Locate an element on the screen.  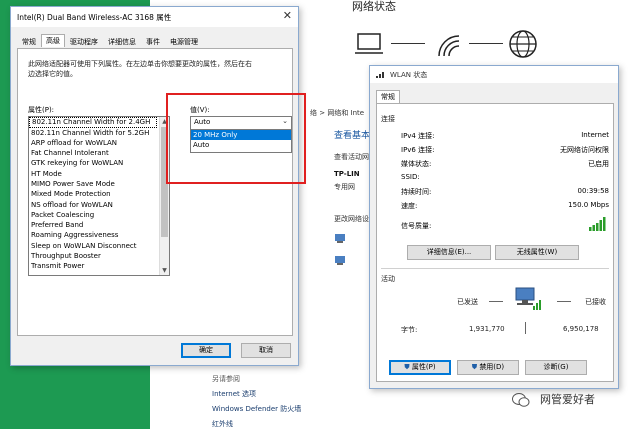
received-label: 已接收 is located at coordinates (595, 302).